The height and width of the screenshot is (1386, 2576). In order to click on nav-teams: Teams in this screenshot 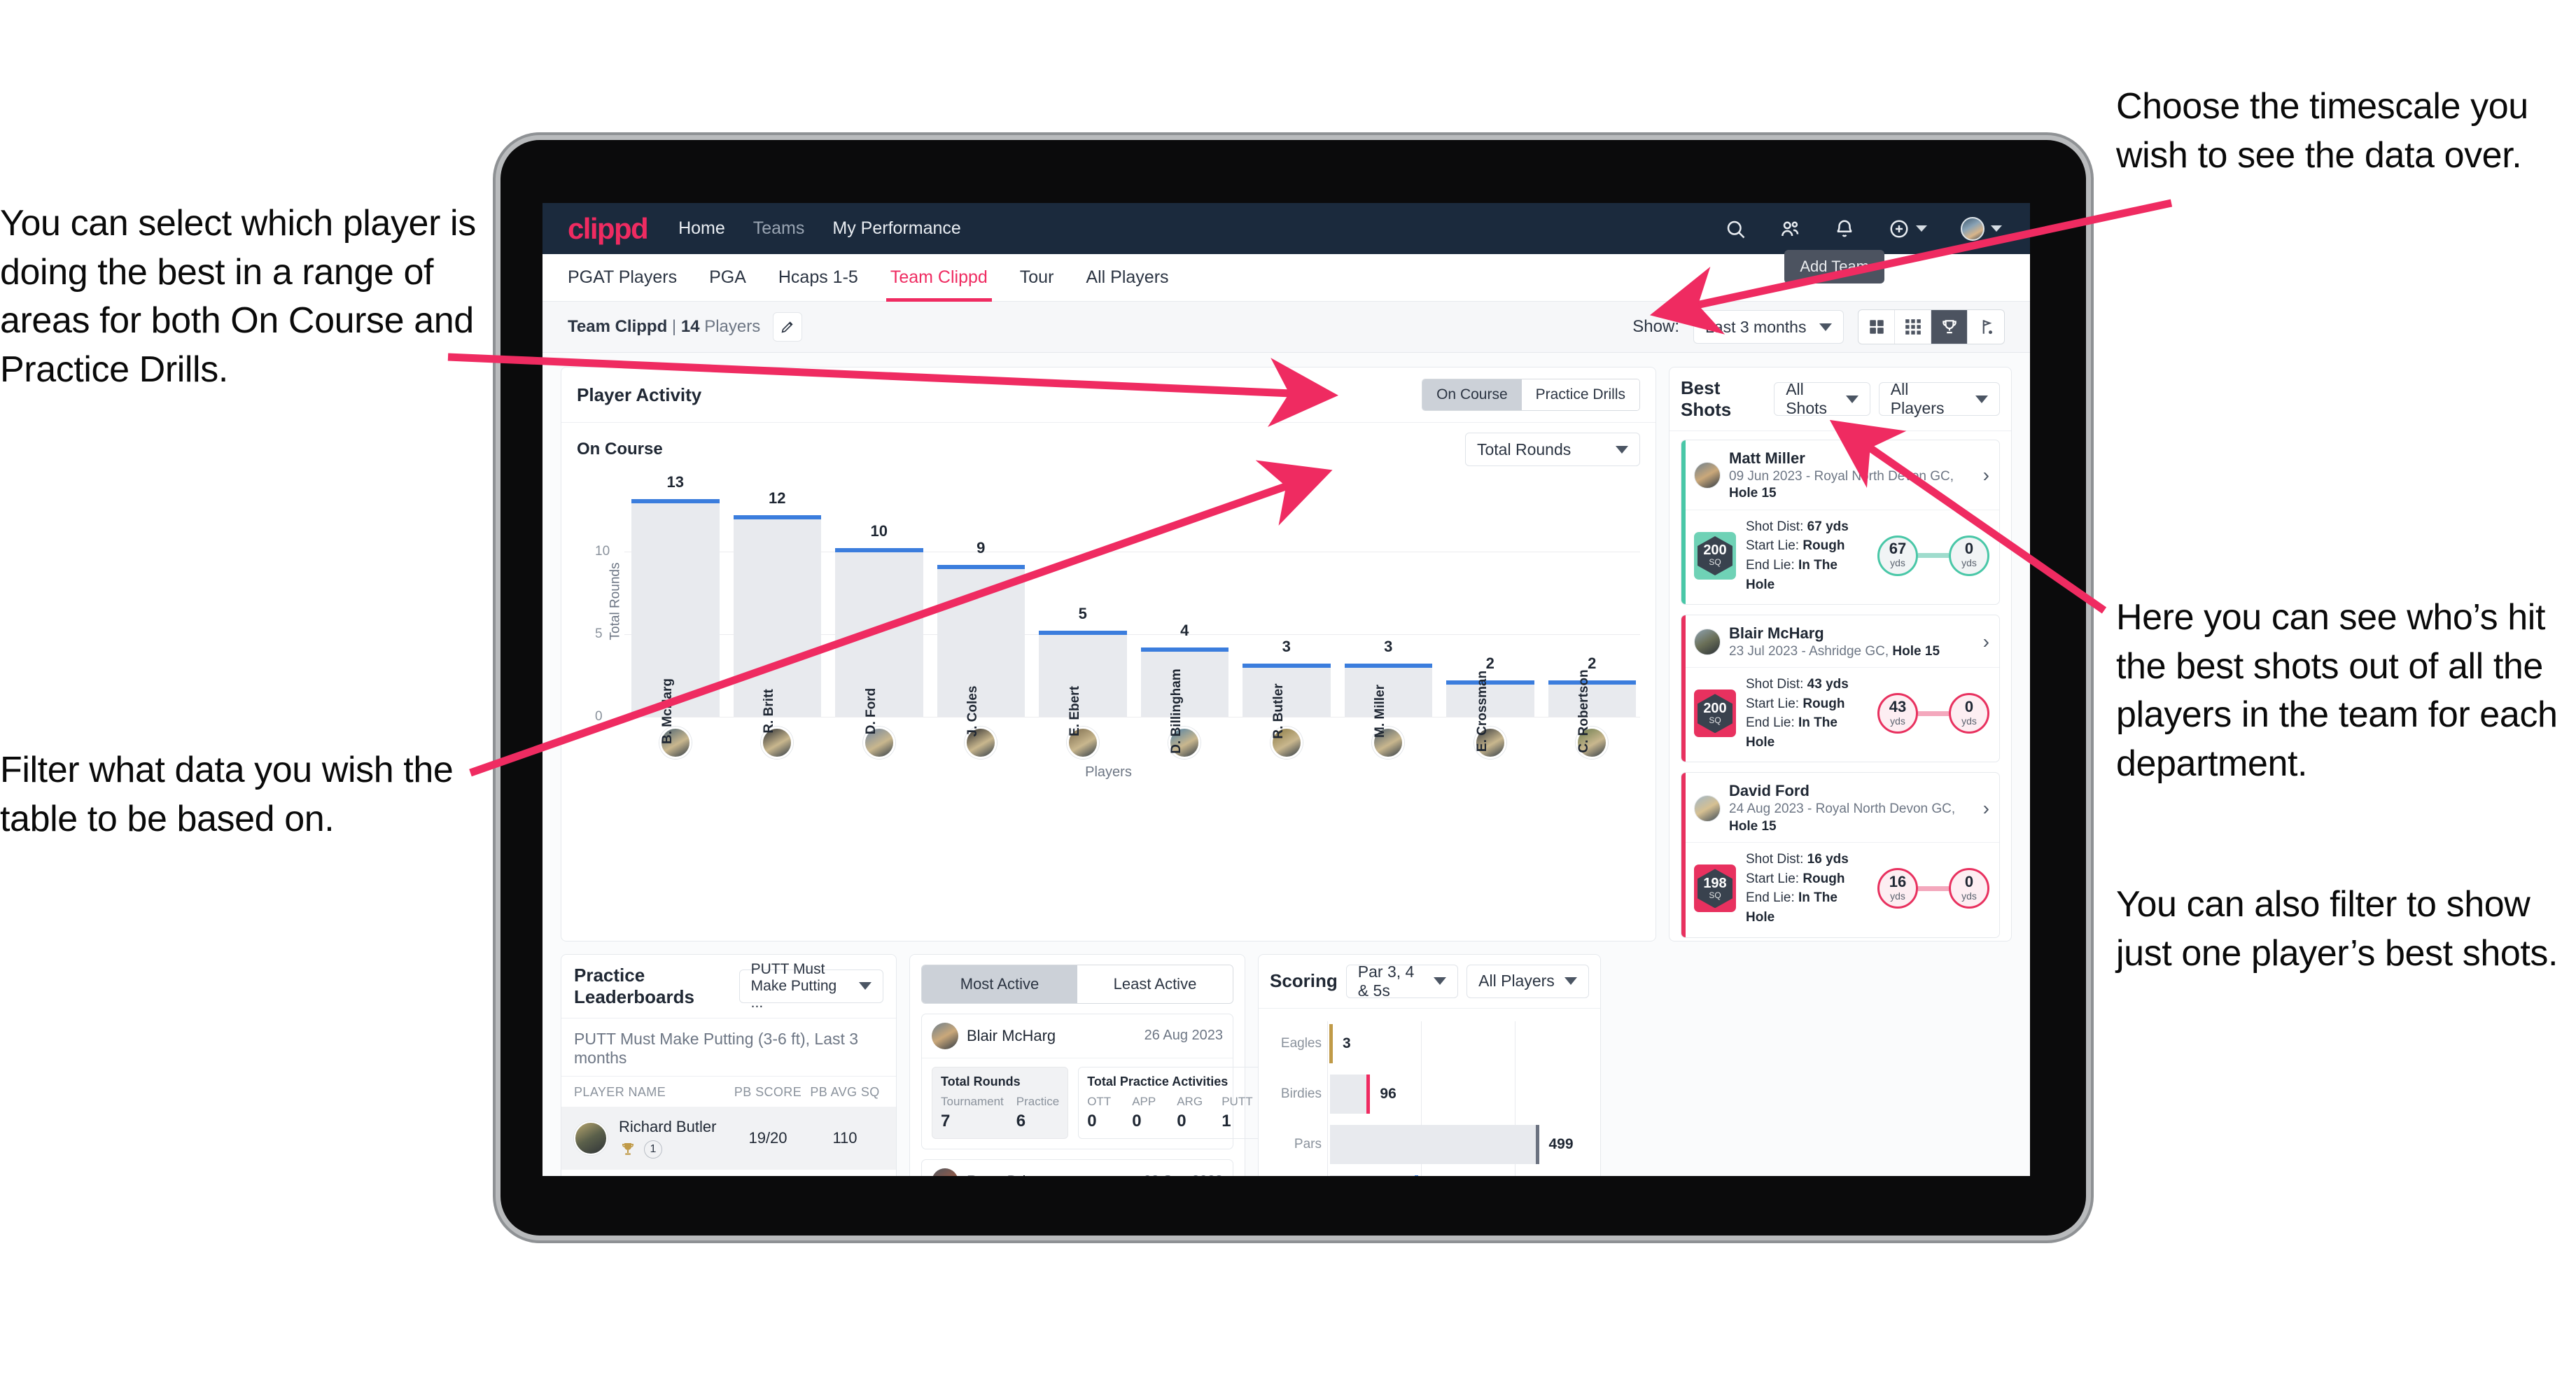, I will do `click(779, 228)`.